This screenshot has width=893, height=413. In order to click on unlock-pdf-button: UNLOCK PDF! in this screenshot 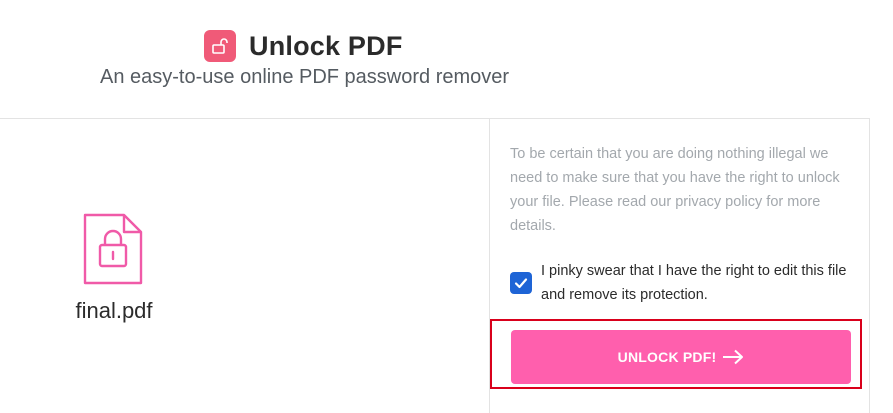, I will do `click(681, 357)`.